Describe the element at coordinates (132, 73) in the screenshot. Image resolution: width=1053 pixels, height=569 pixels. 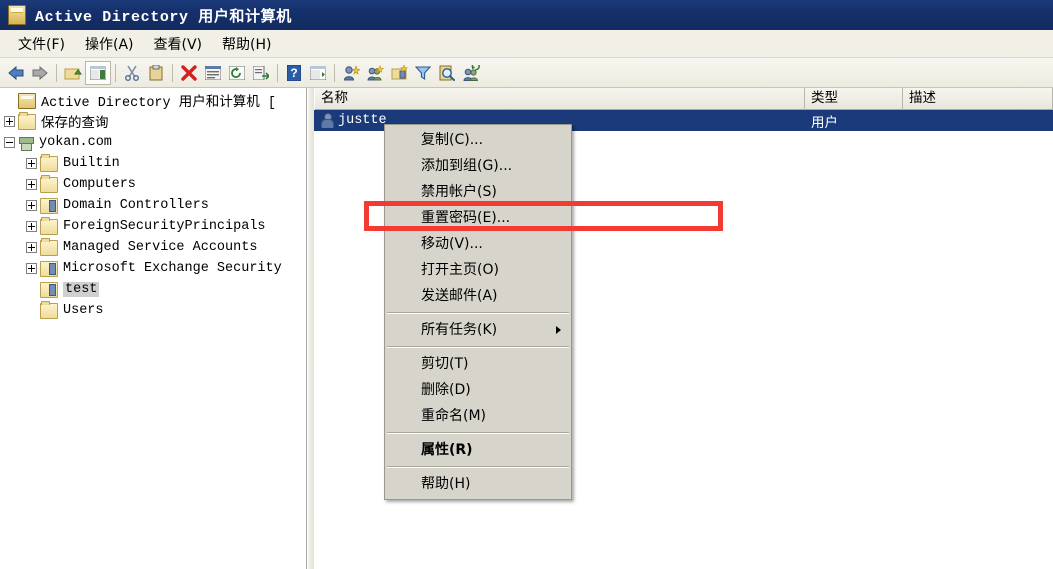
I see `cut-icon` at that location.